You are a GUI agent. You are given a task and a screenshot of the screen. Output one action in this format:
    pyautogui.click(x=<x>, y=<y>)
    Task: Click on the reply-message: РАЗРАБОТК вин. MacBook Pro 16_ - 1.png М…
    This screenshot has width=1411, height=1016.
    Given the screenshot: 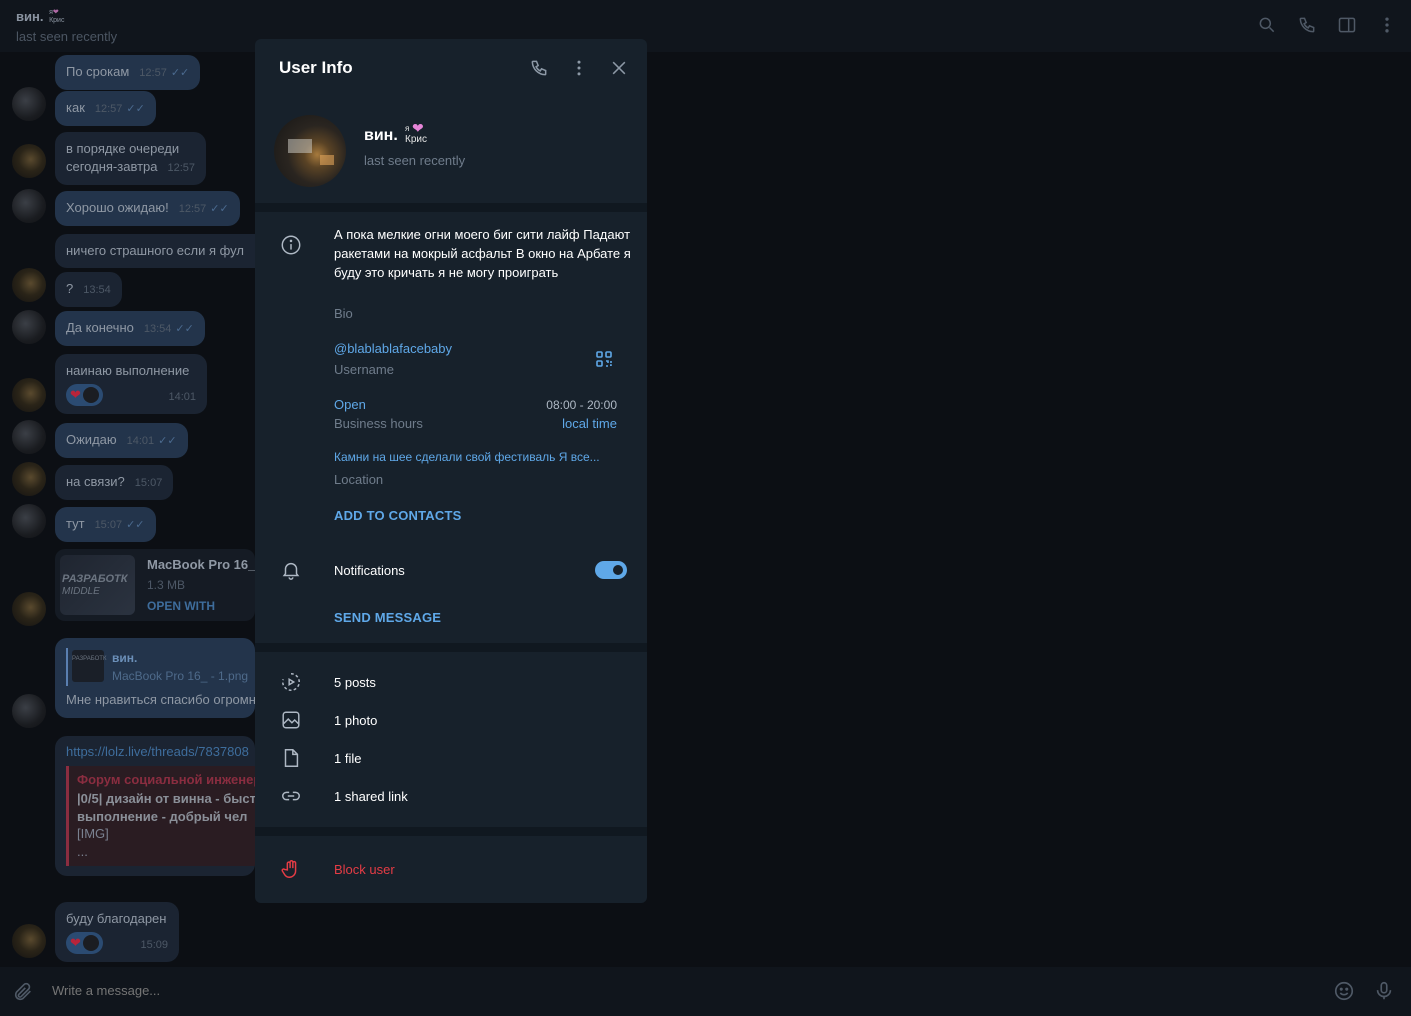 What is the action you would take?
    pyautogui.click(x=155, y=678)
    